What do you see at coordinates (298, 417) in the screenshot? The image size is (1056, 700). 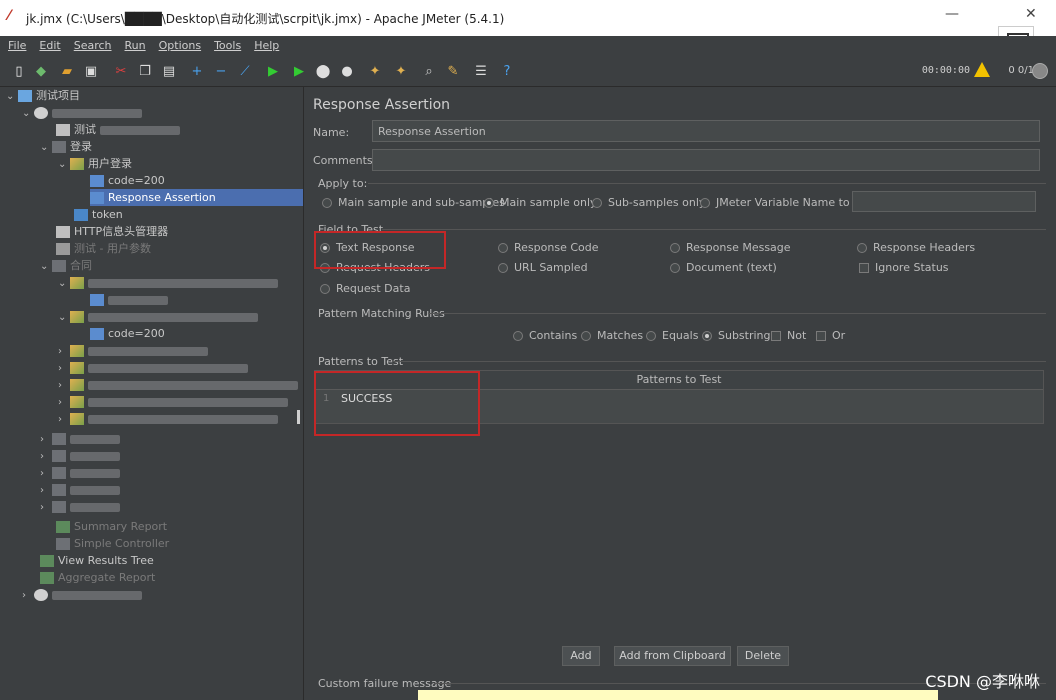 I see `pane-splitter` at bounding box center [298, 417].